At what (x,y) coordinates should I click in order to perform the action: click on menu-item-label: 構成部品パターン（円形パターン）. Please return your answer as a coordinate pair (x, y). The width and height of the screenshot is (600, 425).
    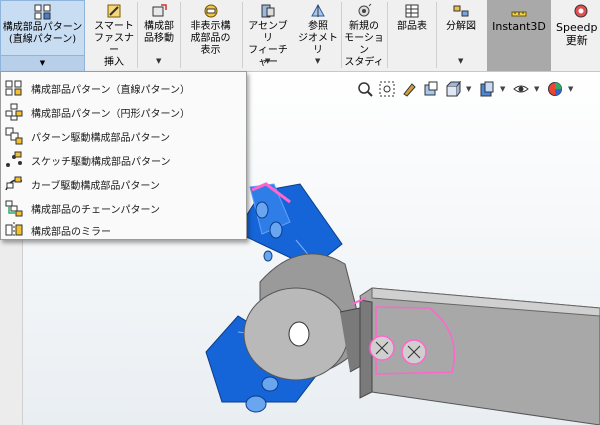
    Looking at the image, I should click on (110, 114).